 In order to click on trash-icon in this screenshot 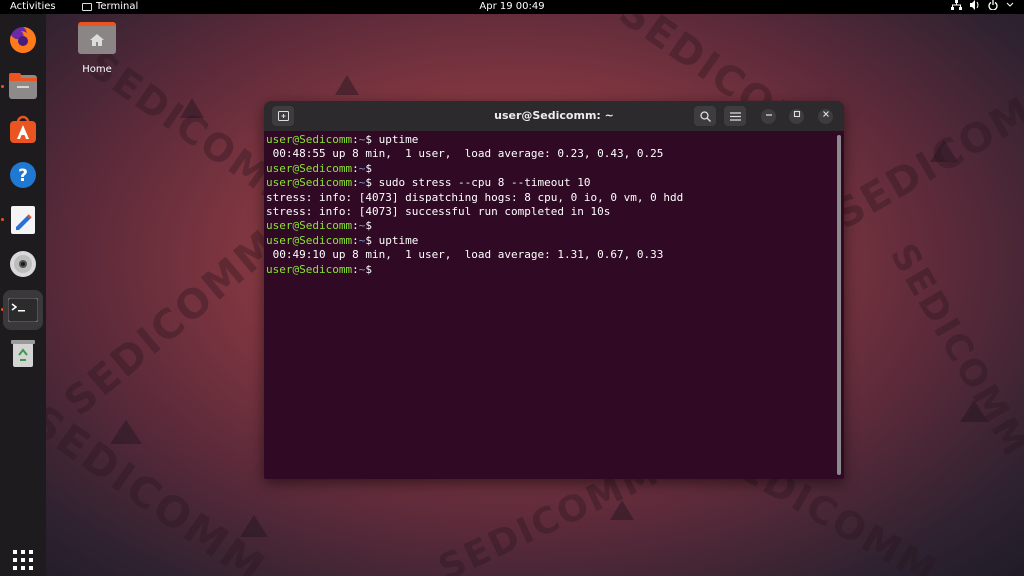, I will do `click(23, 353)`.